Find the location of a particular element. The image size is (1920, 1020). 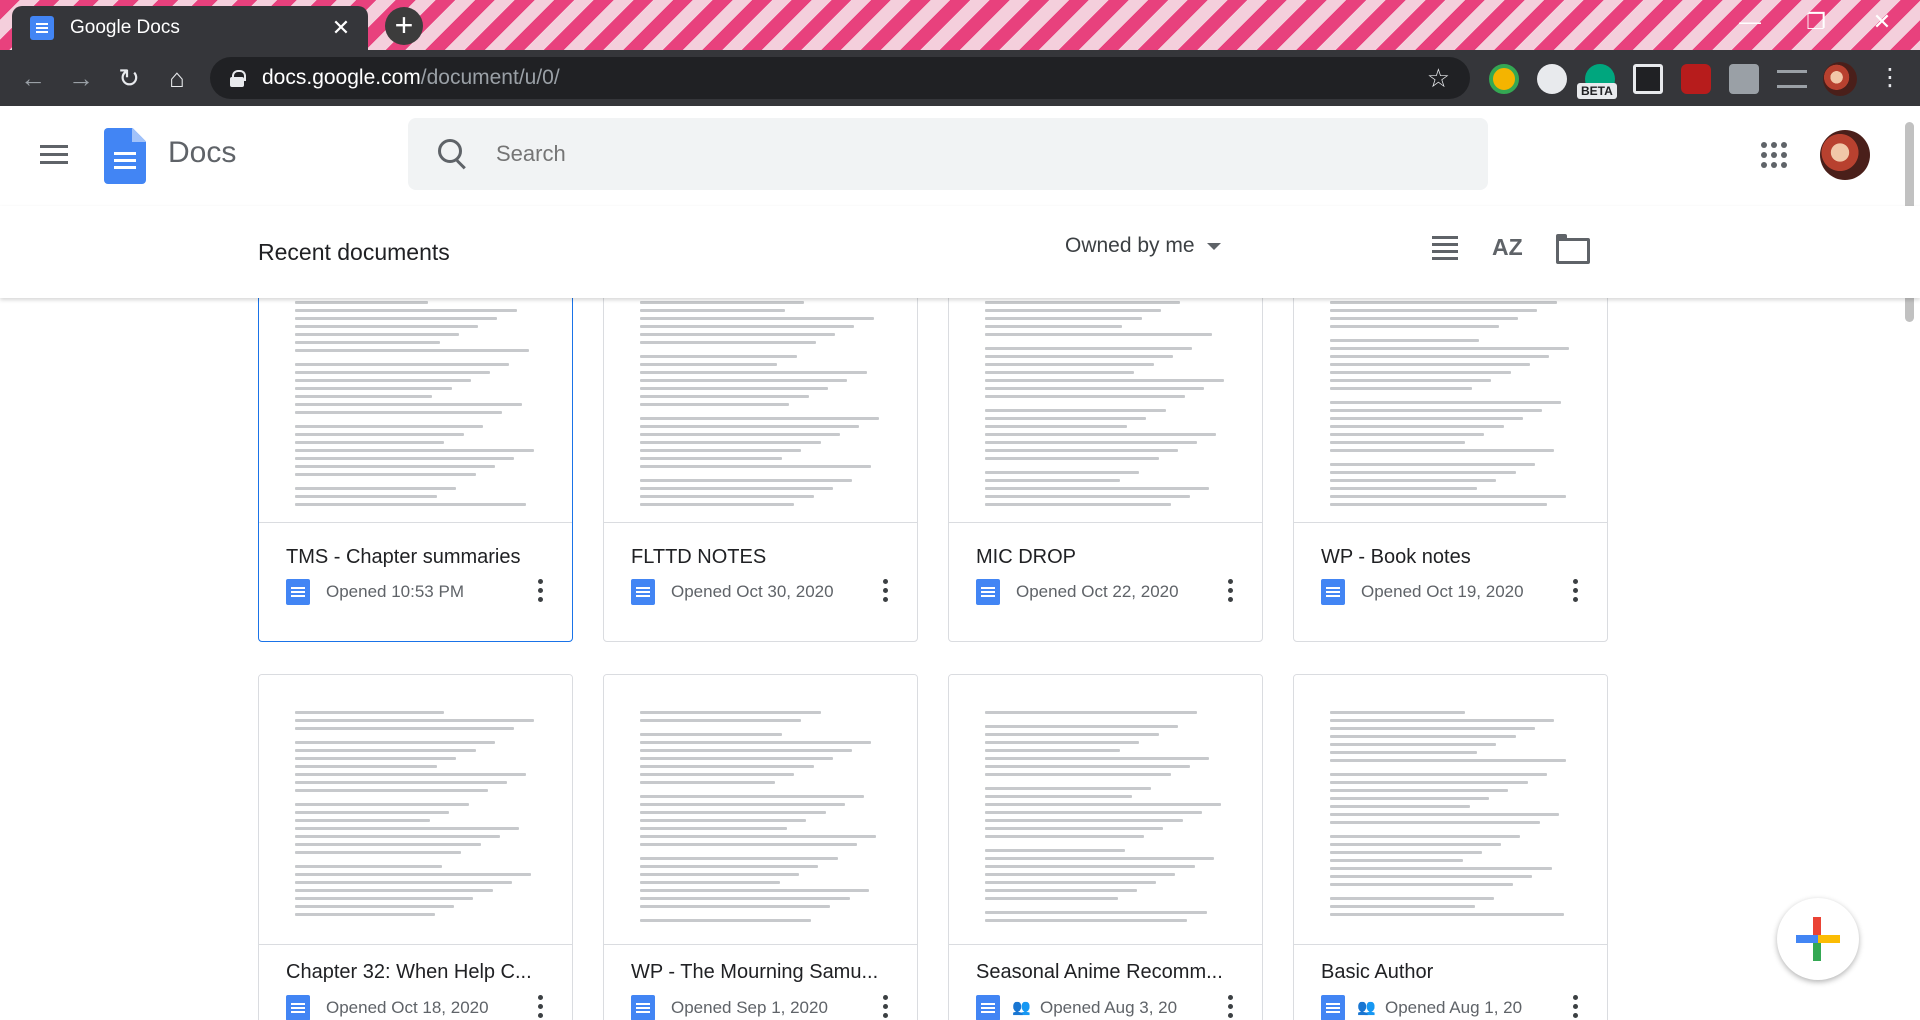

extension-ublock-icon is located at coordinates (1696, 79).